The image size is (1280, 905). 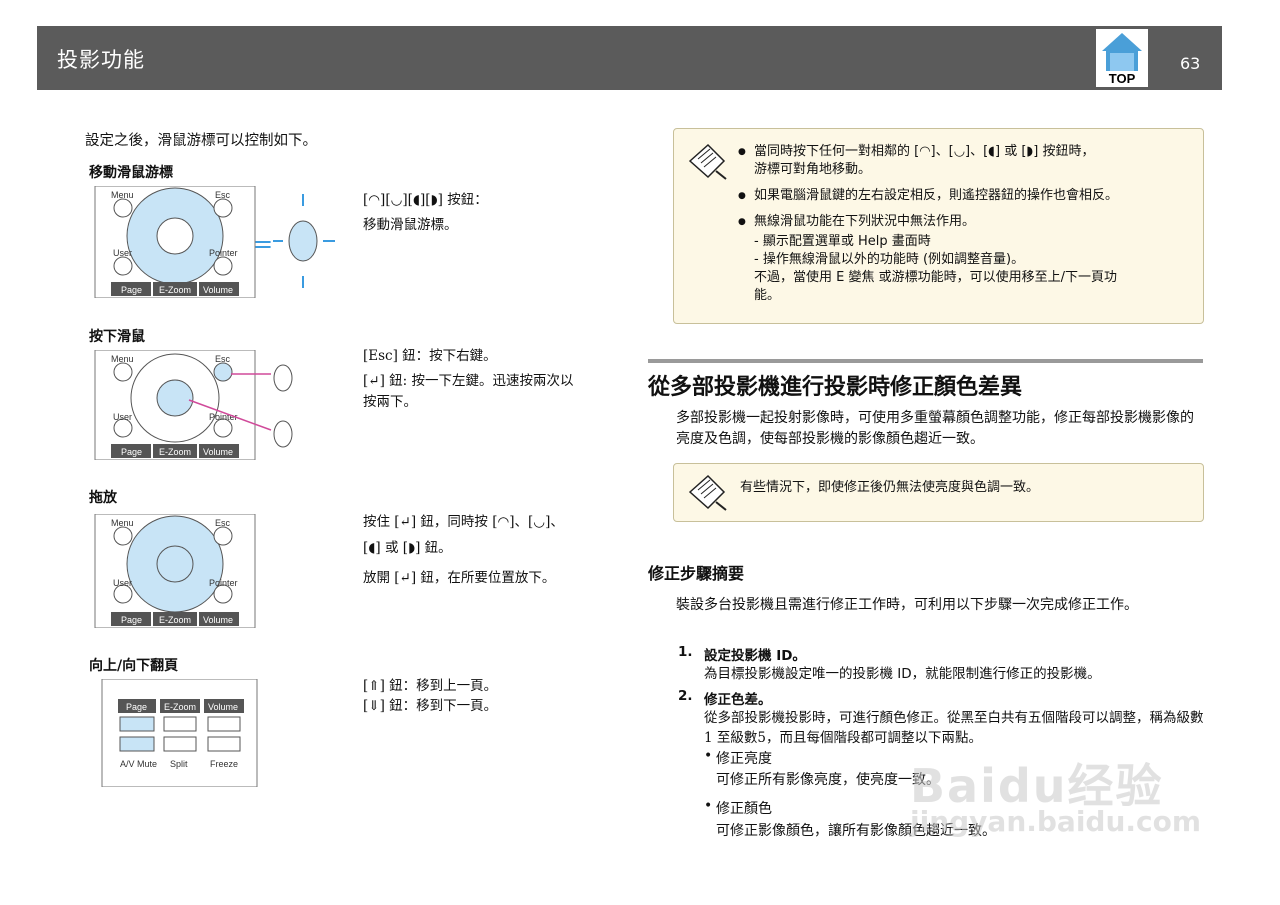 I want to click on step-title: 設定投影機 ID。, so click(x=755, y=656).